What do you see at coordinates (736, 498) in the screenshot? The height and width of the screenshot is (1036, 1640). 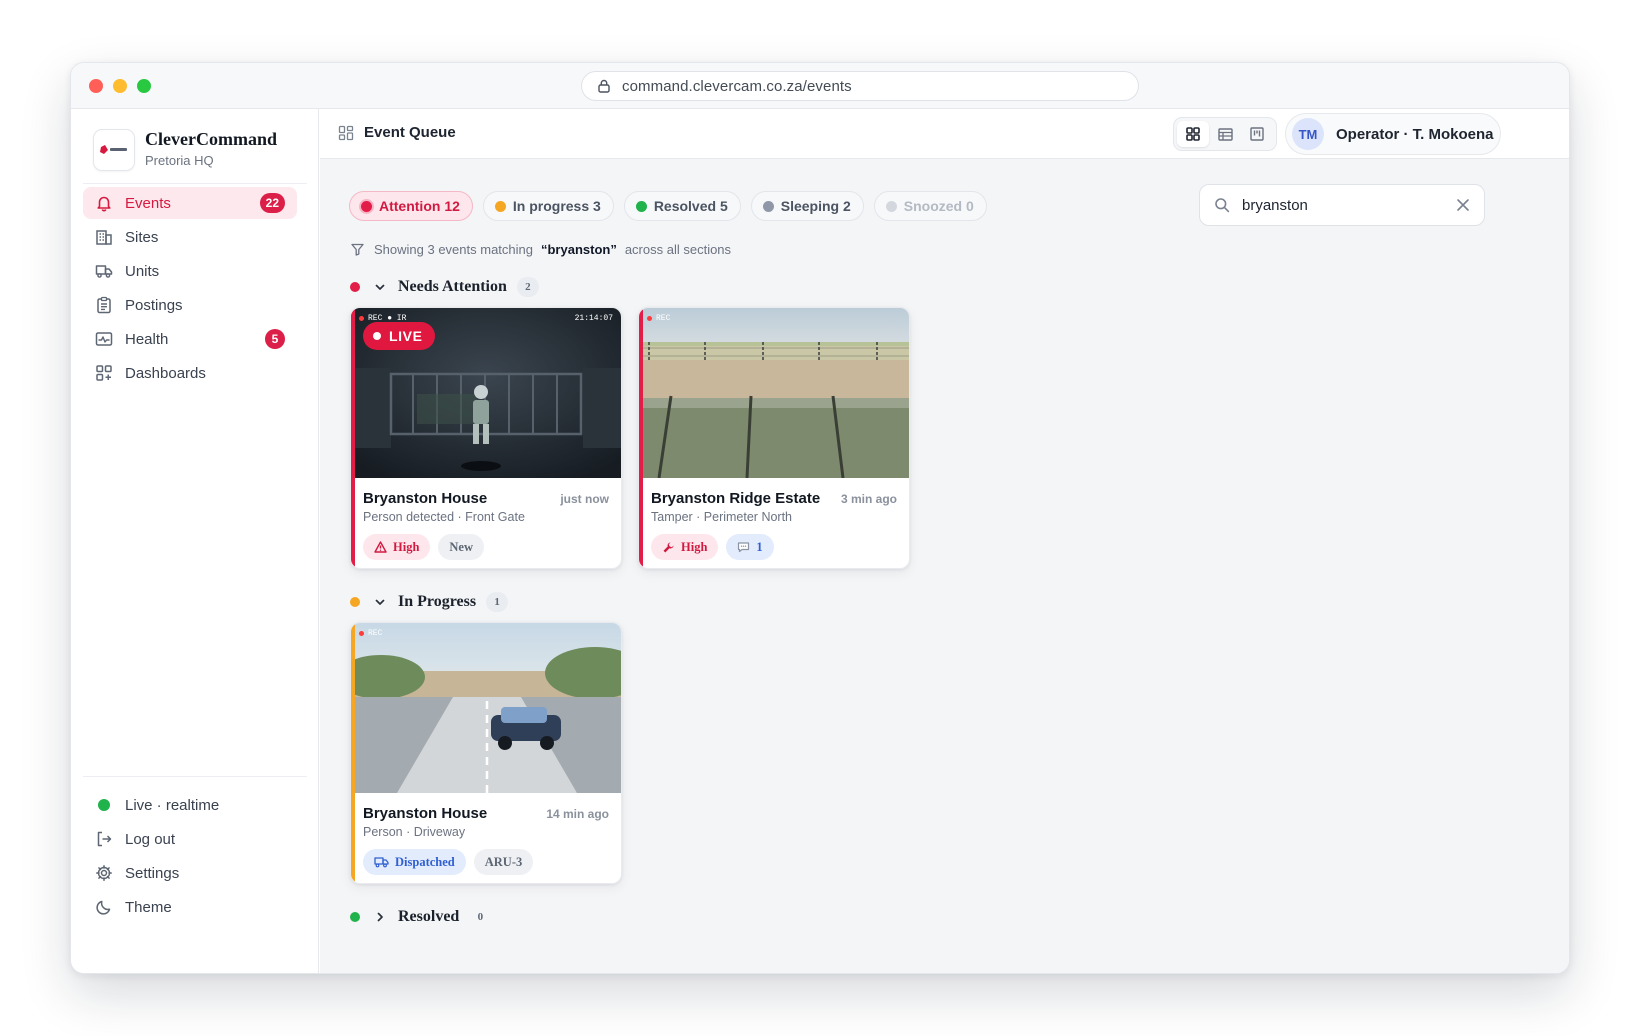 I see `event-site: Bryanston Ridge Estate` at bounding box center [736, 498].